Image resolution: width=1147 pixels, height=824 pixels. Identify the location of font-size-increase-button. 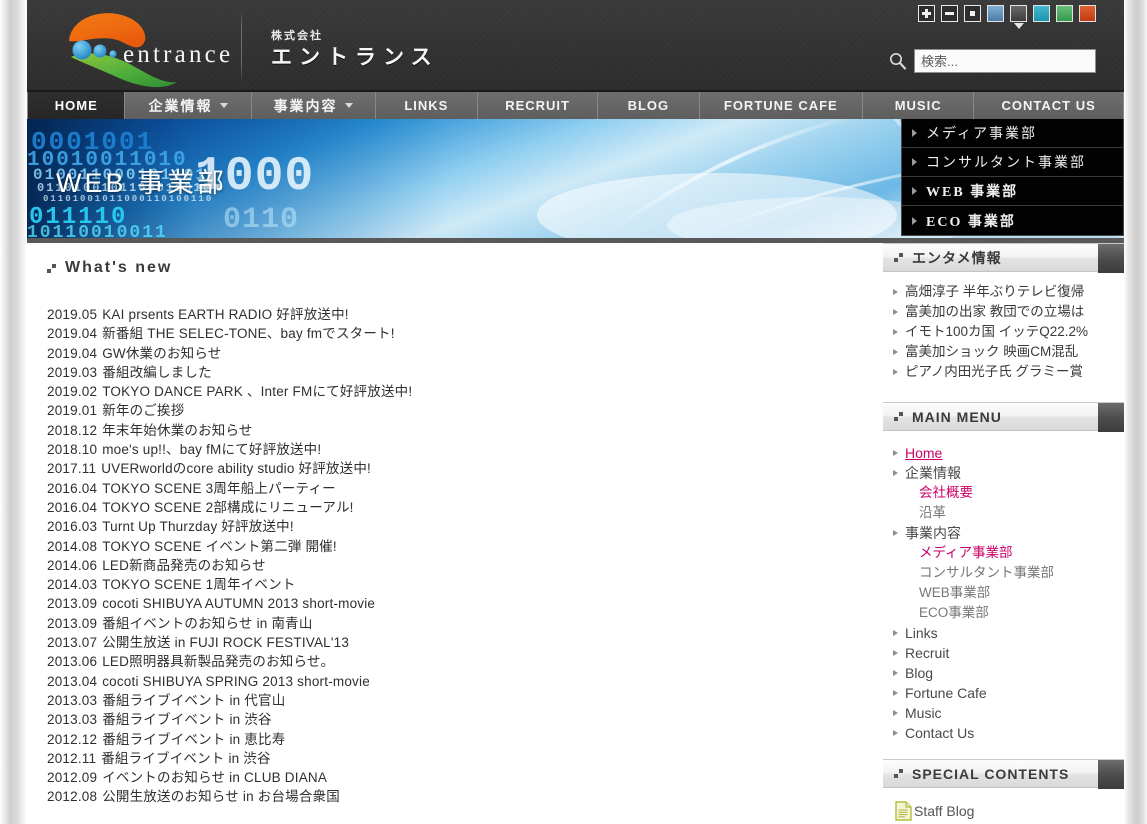
(926, 13).